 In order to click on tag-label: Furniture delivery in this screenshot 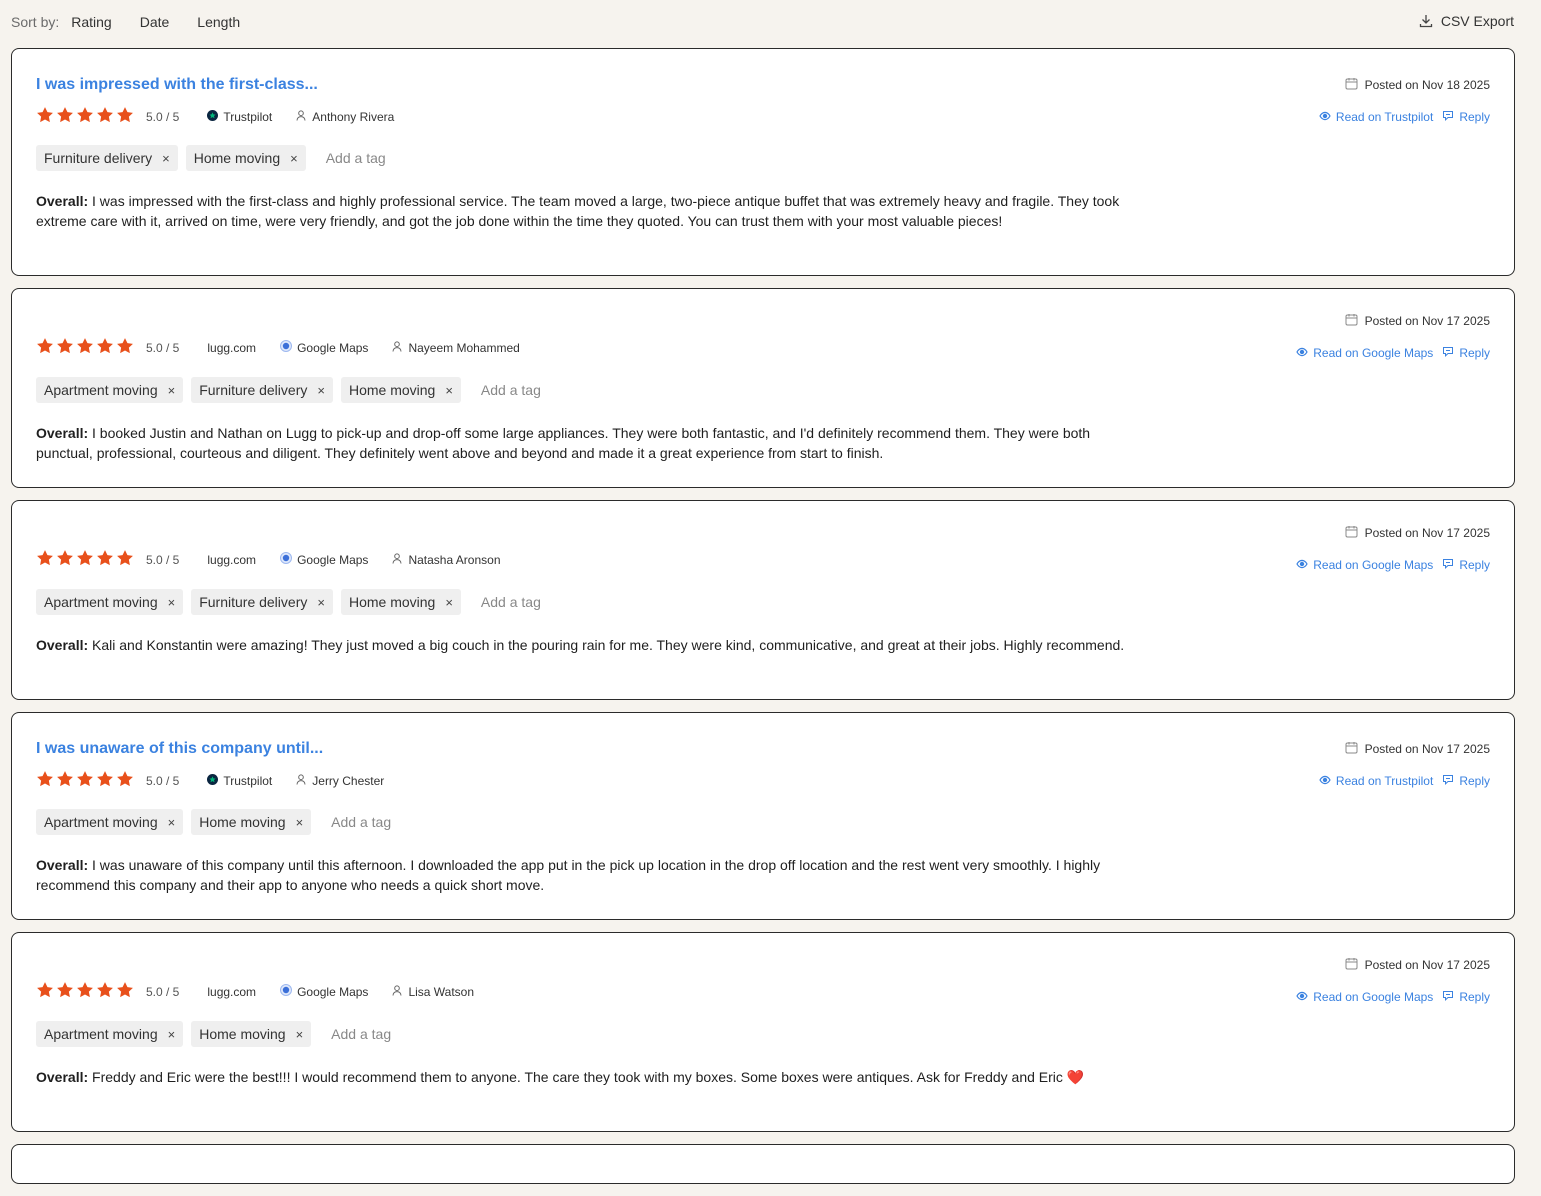, I will do `click(253, 390)`.